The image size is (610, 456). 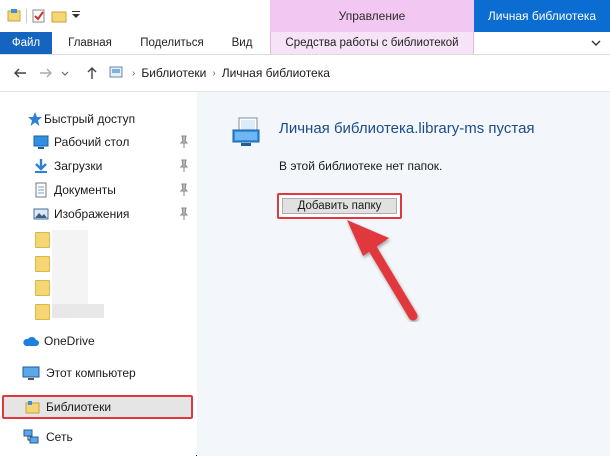 I want to click on address-bar: › Библиотеки › Личная библиотека, so click(x=305, y=73).